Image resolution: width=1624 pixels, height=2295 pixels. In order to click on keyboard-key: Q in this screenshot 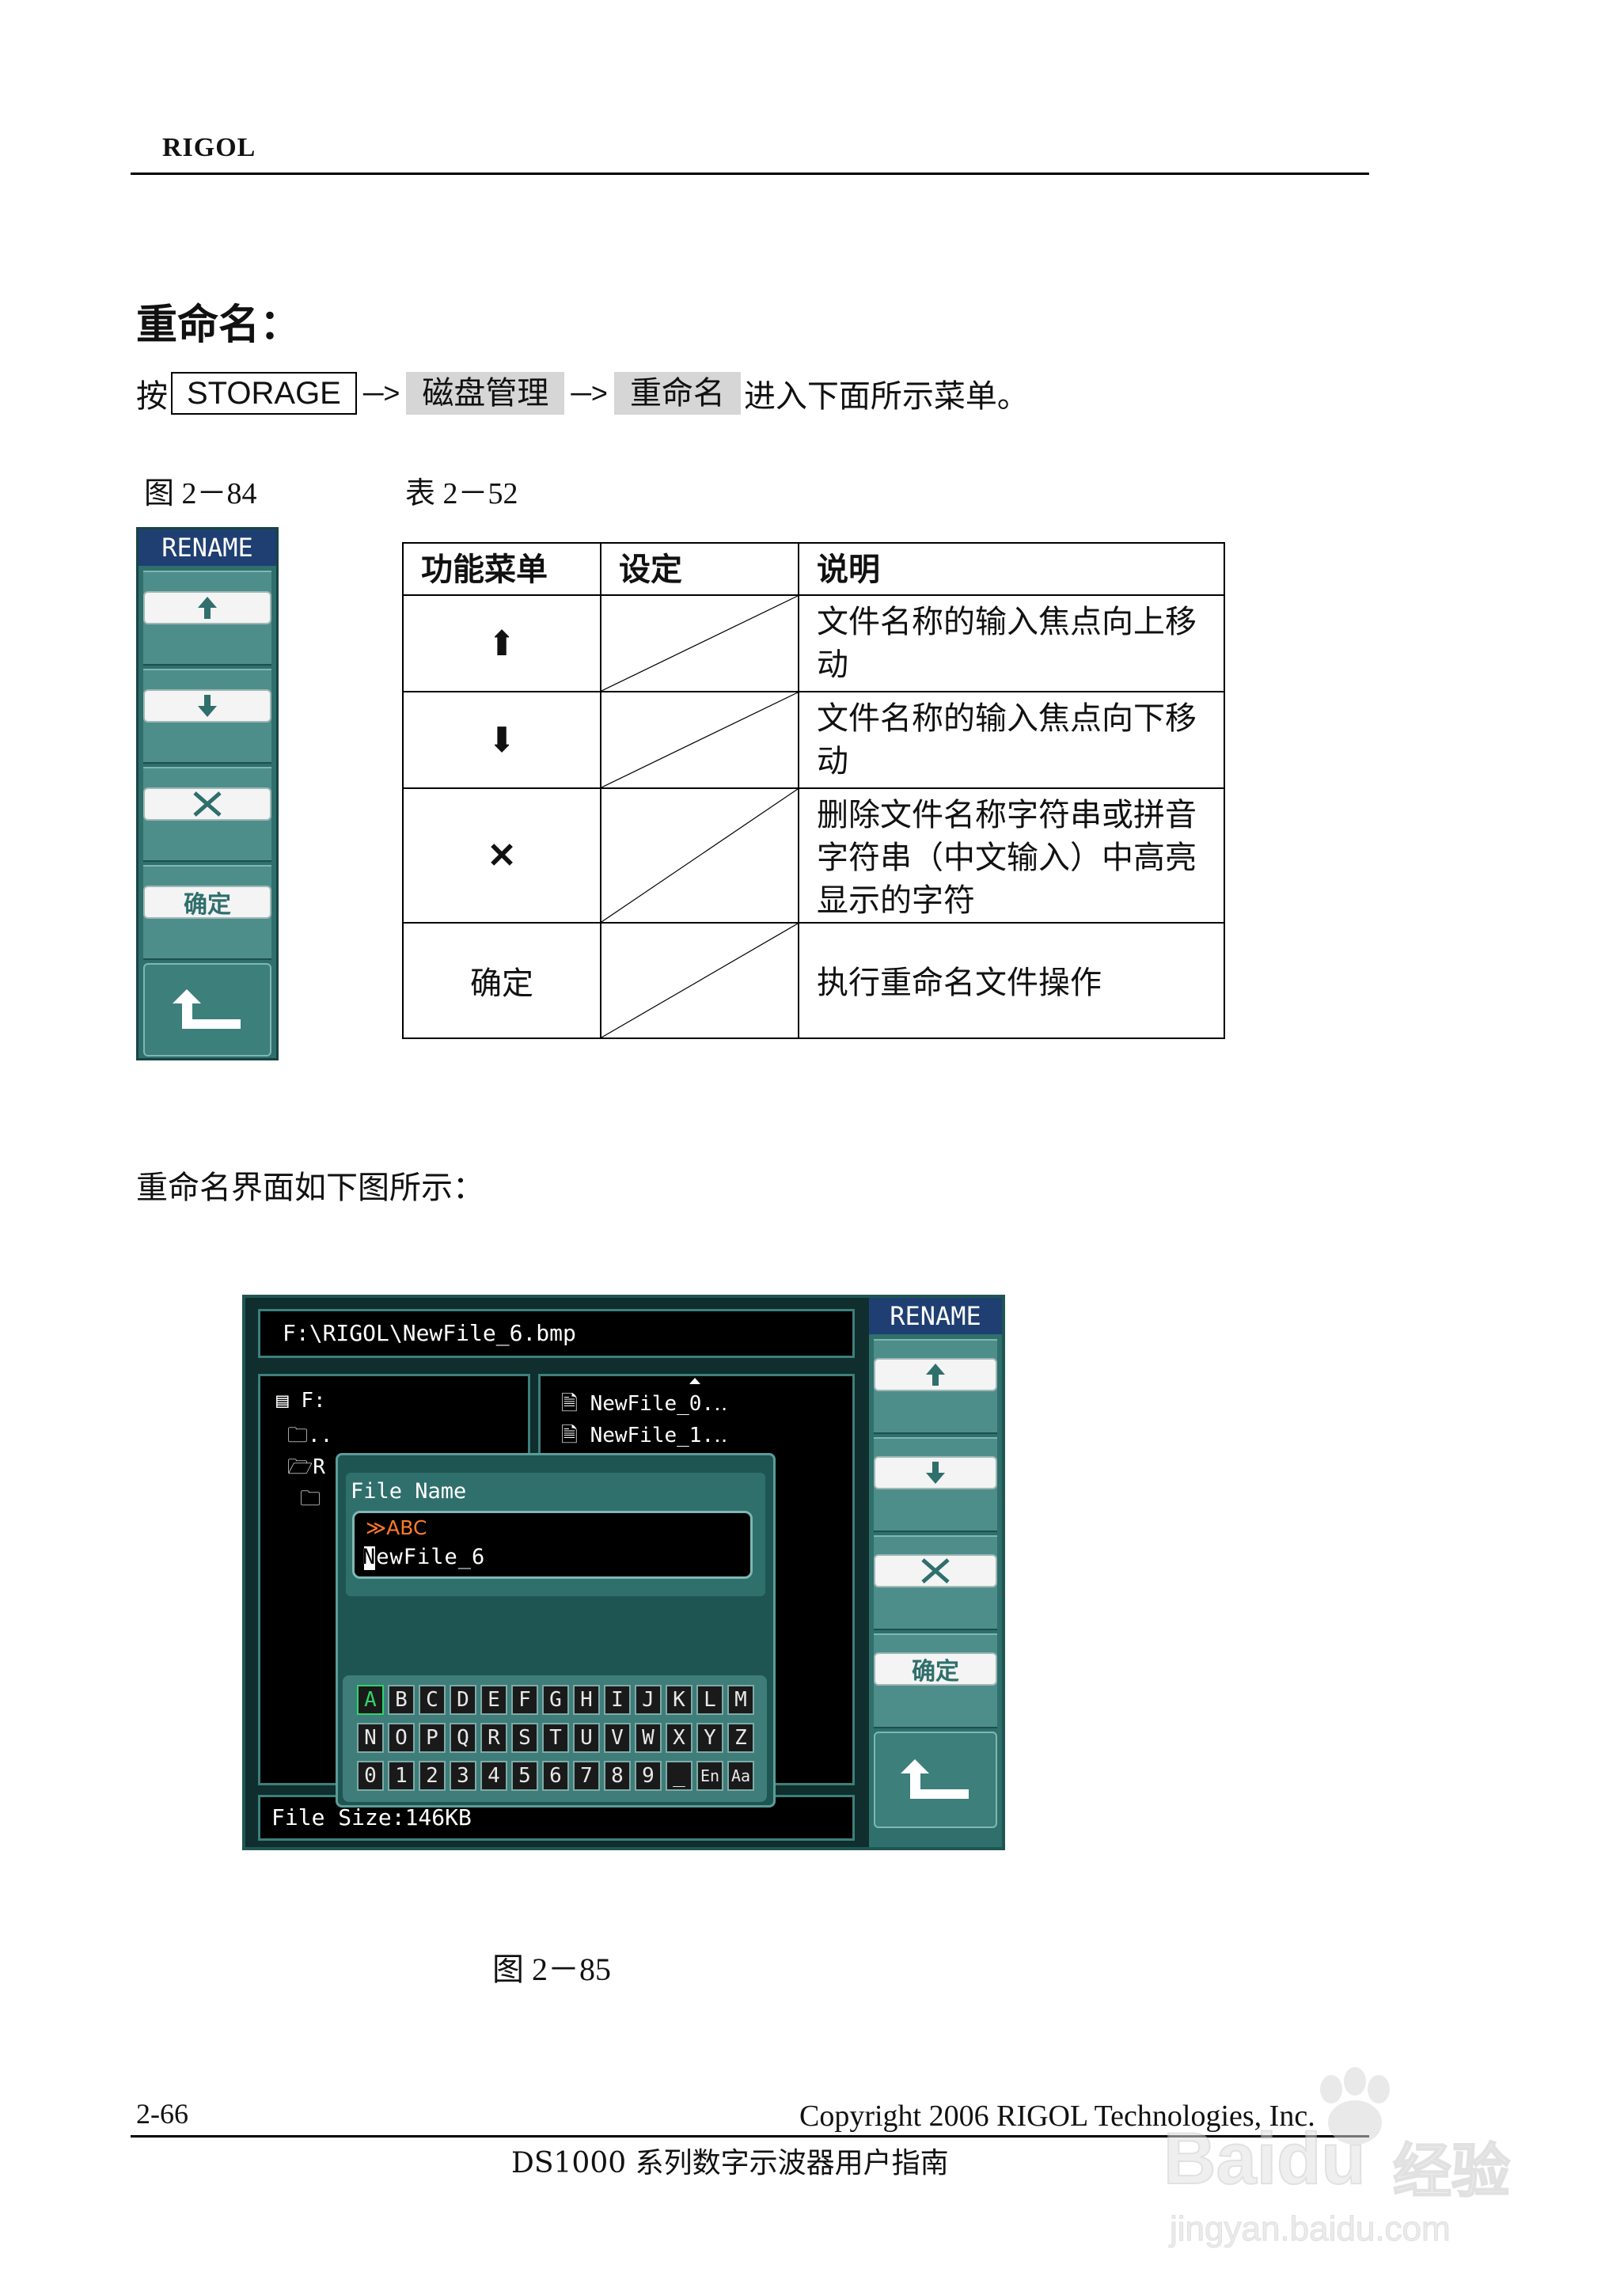, I will do `click(463, 1738)`.